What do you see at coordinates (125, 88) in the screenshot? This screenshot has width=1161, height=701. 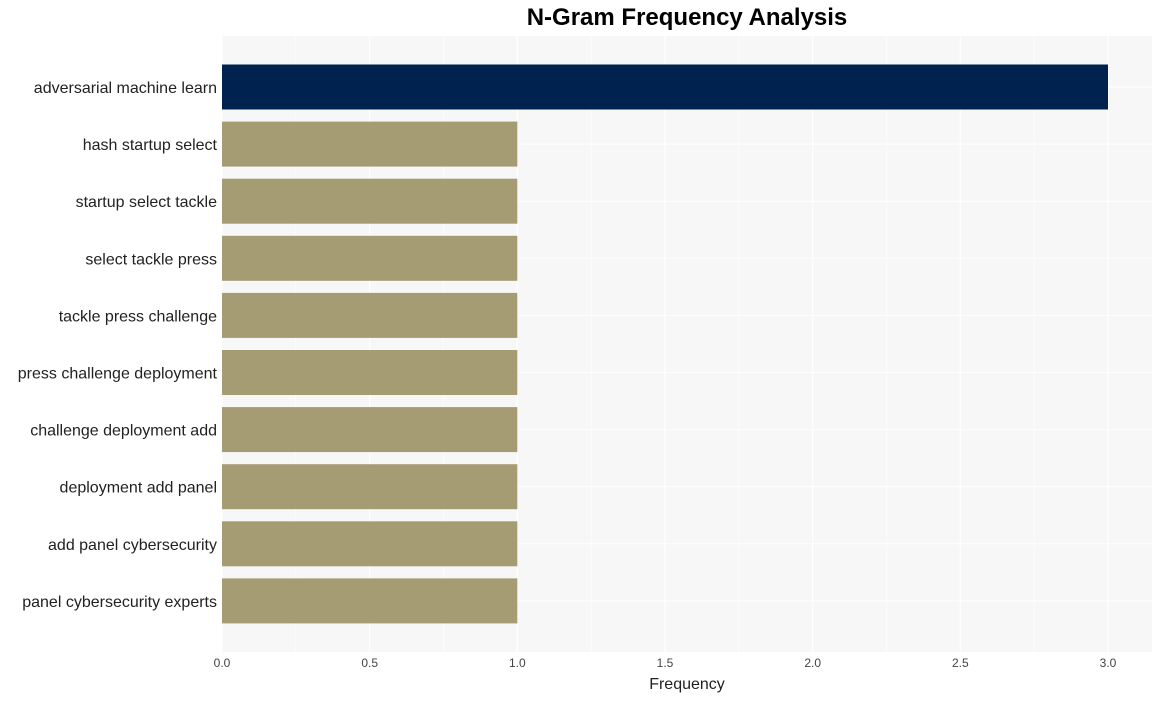 I see `category-label: adversarial machine learn` at bounding box center [125, 88].